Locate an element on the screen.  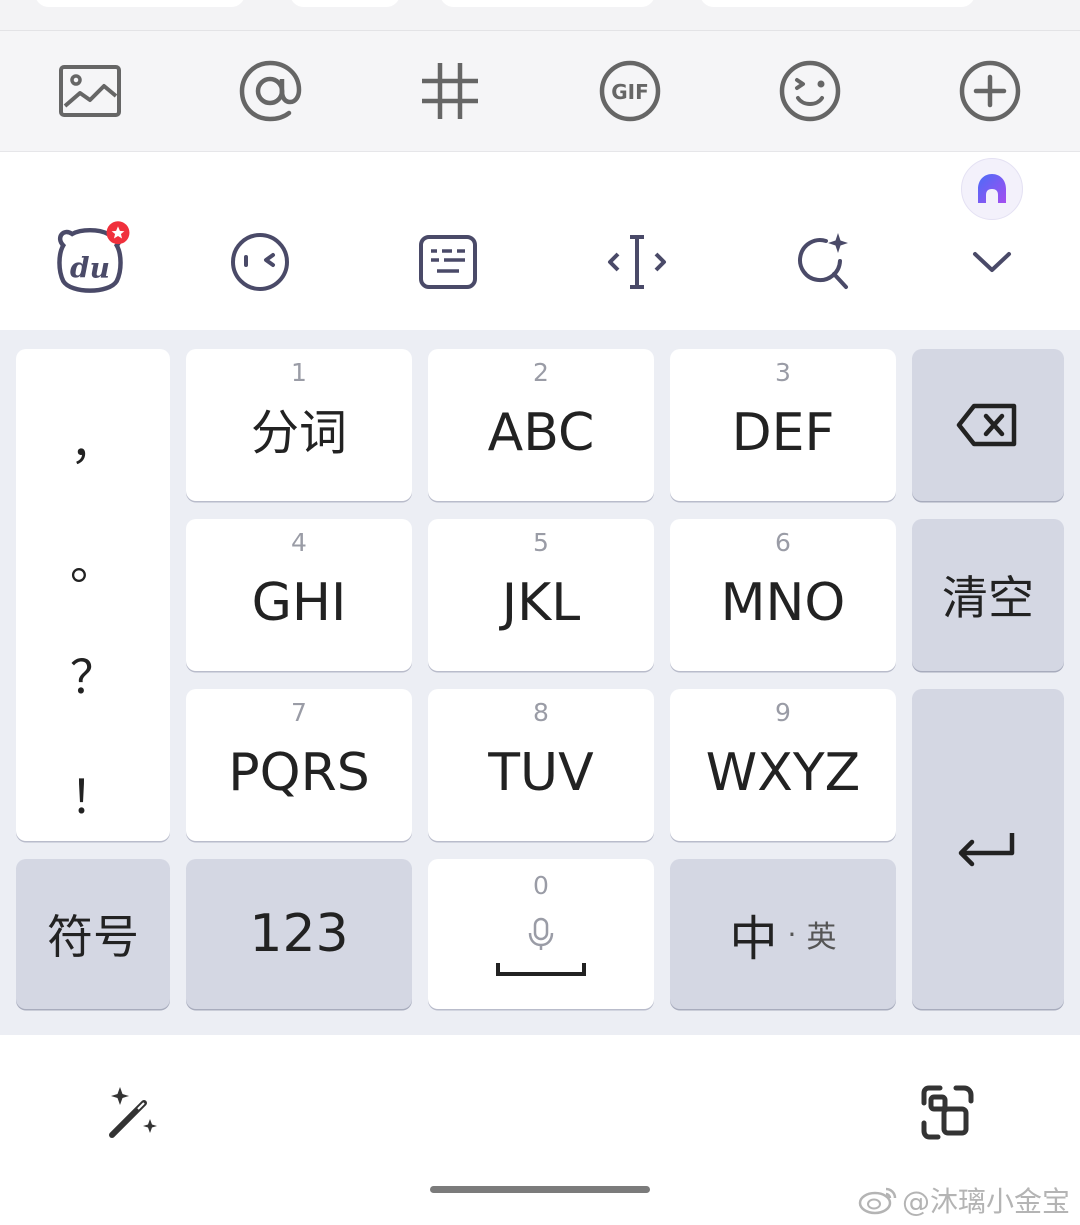
cursor-move-icon is located at coordinates (637, 262).